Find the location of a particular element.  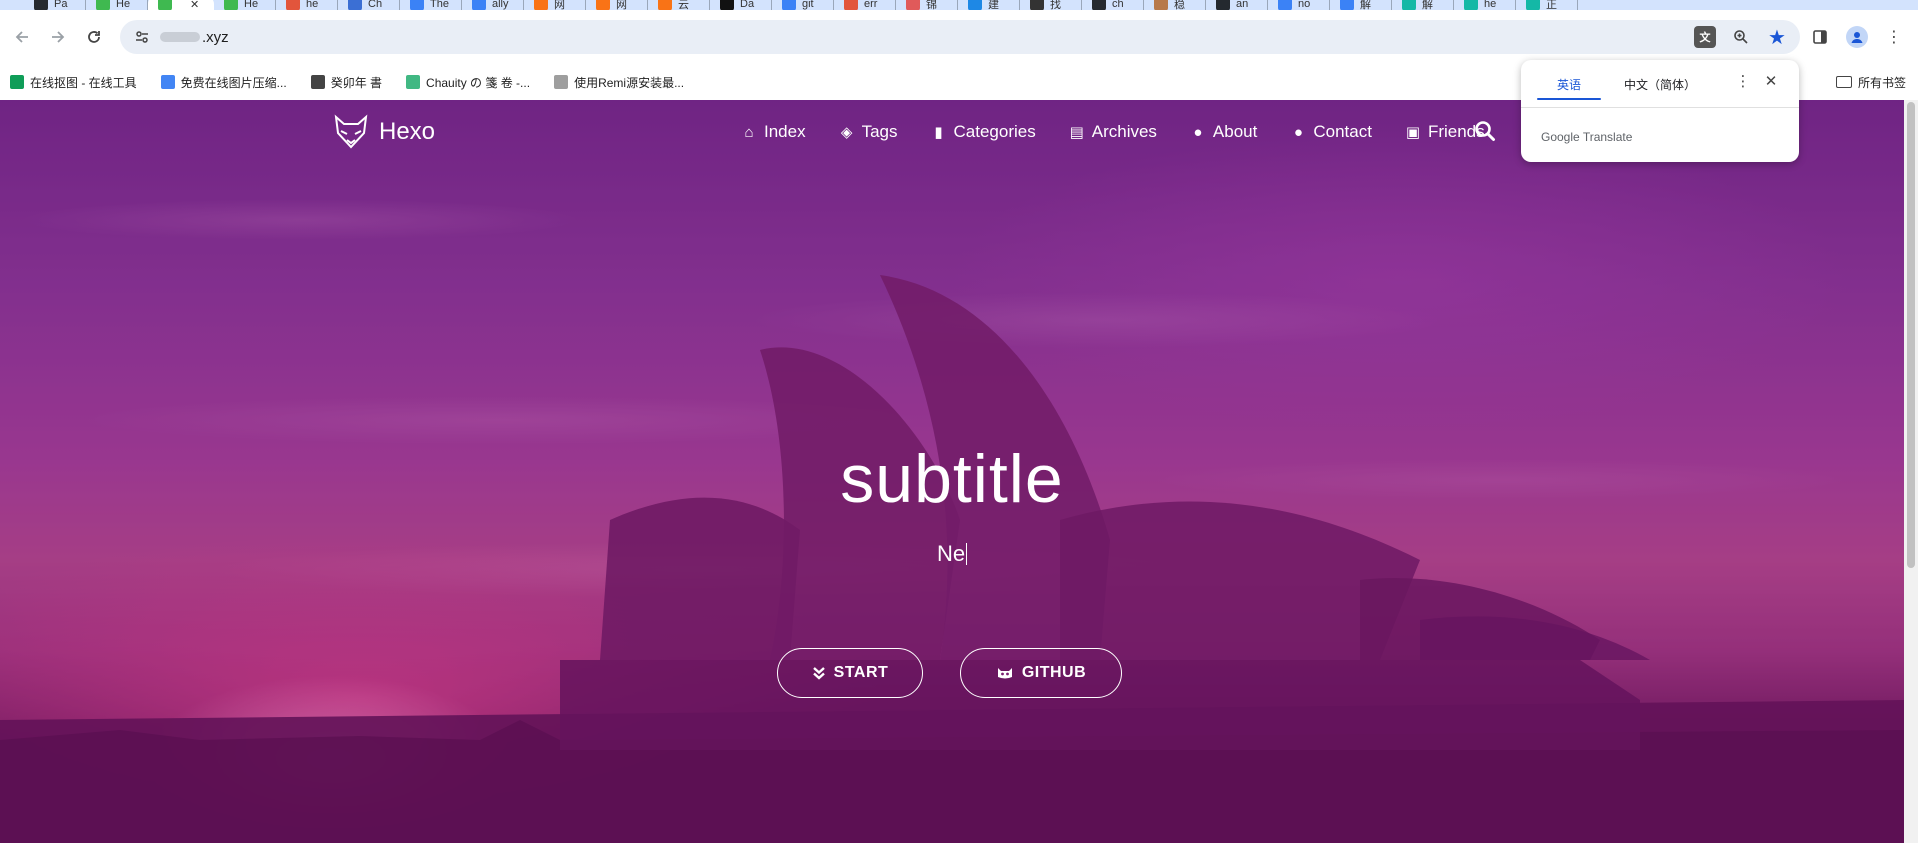

translate-language-tabs: 英语 中文（简体） ⋮ ✕ is located at coordinates (1660, 83).